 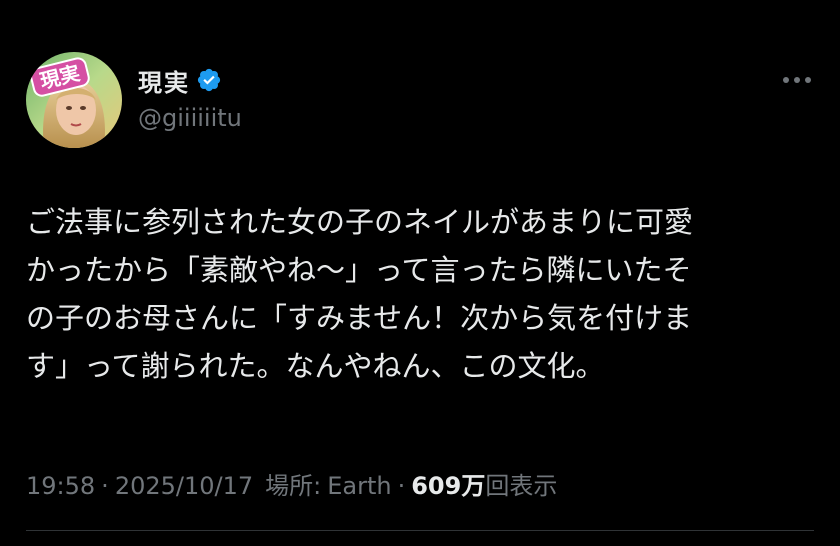 I want to click on views-label: 回表示, so click(x=521, y=486).